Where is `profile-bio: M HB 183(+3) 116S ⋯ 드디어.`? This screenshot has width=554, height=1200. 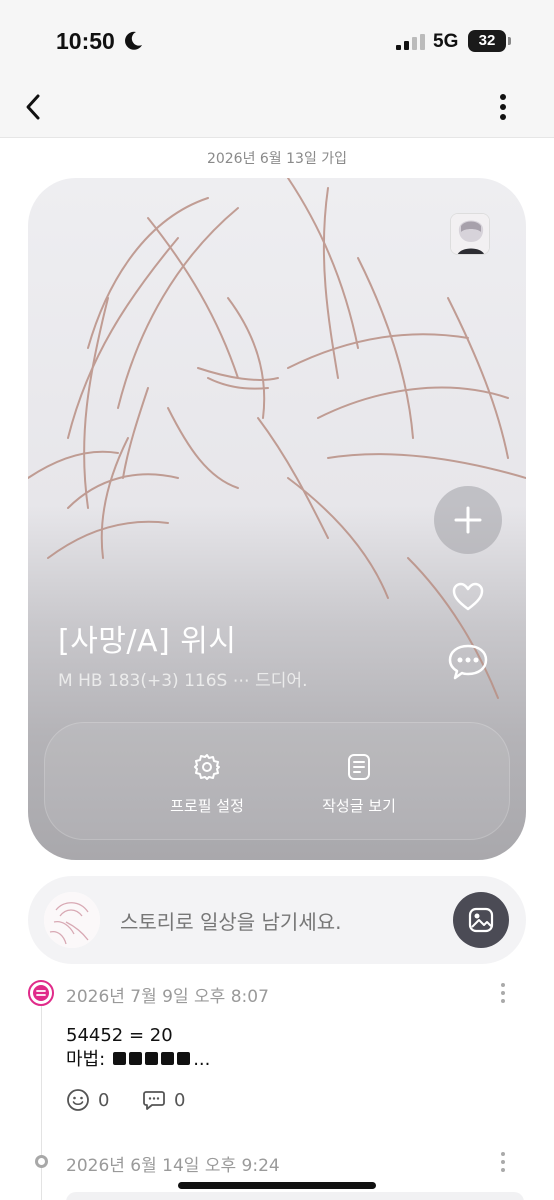
profile-bio: M HB 183(+3) 116S ⋯ 드디어. is located at coordinates (183, 681).